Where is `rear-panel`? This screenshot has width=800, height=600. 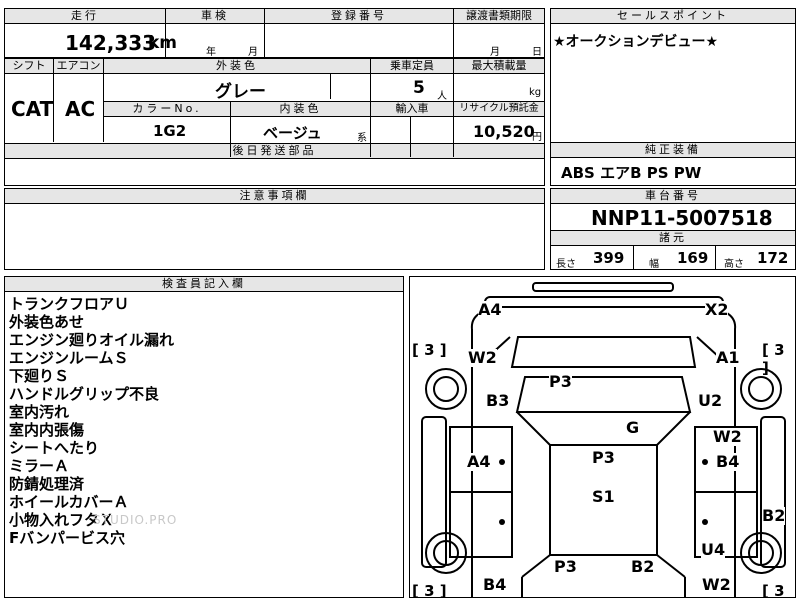
rear-panel is located at coordinates (603, 587).